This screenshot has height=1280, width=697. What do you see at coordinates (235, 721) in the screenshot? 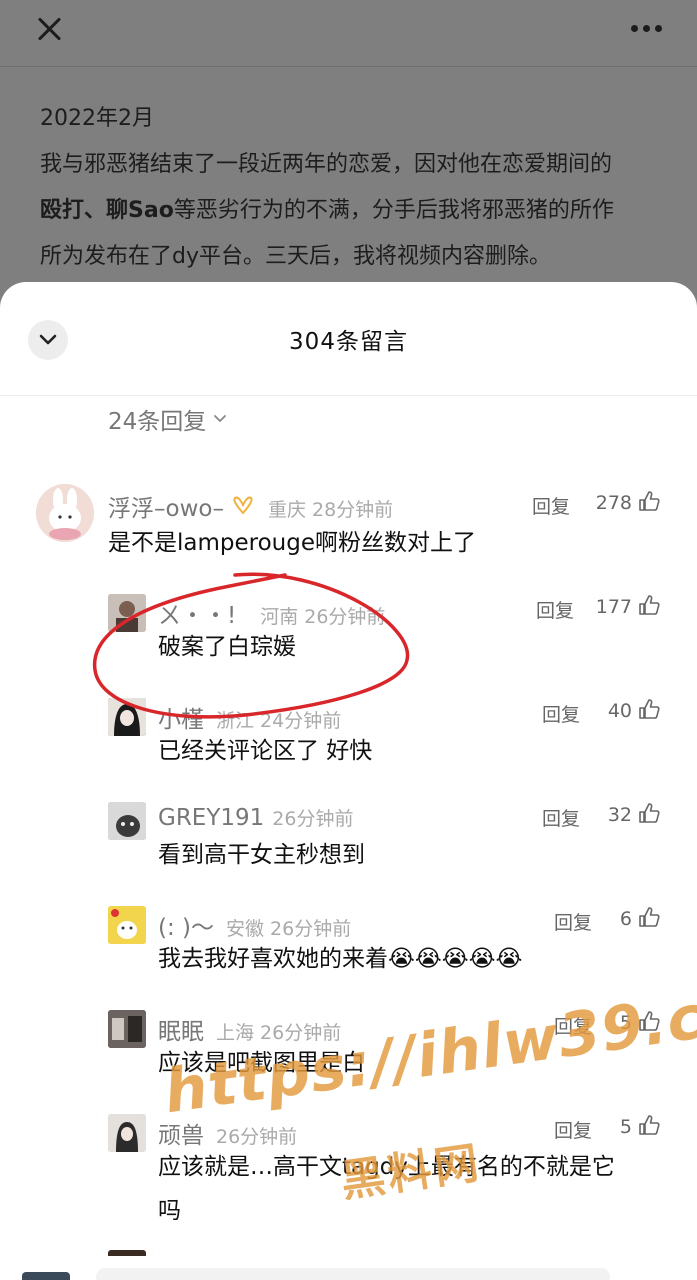
I see `comment-location: 浙江` at bounding box center [235, 721].